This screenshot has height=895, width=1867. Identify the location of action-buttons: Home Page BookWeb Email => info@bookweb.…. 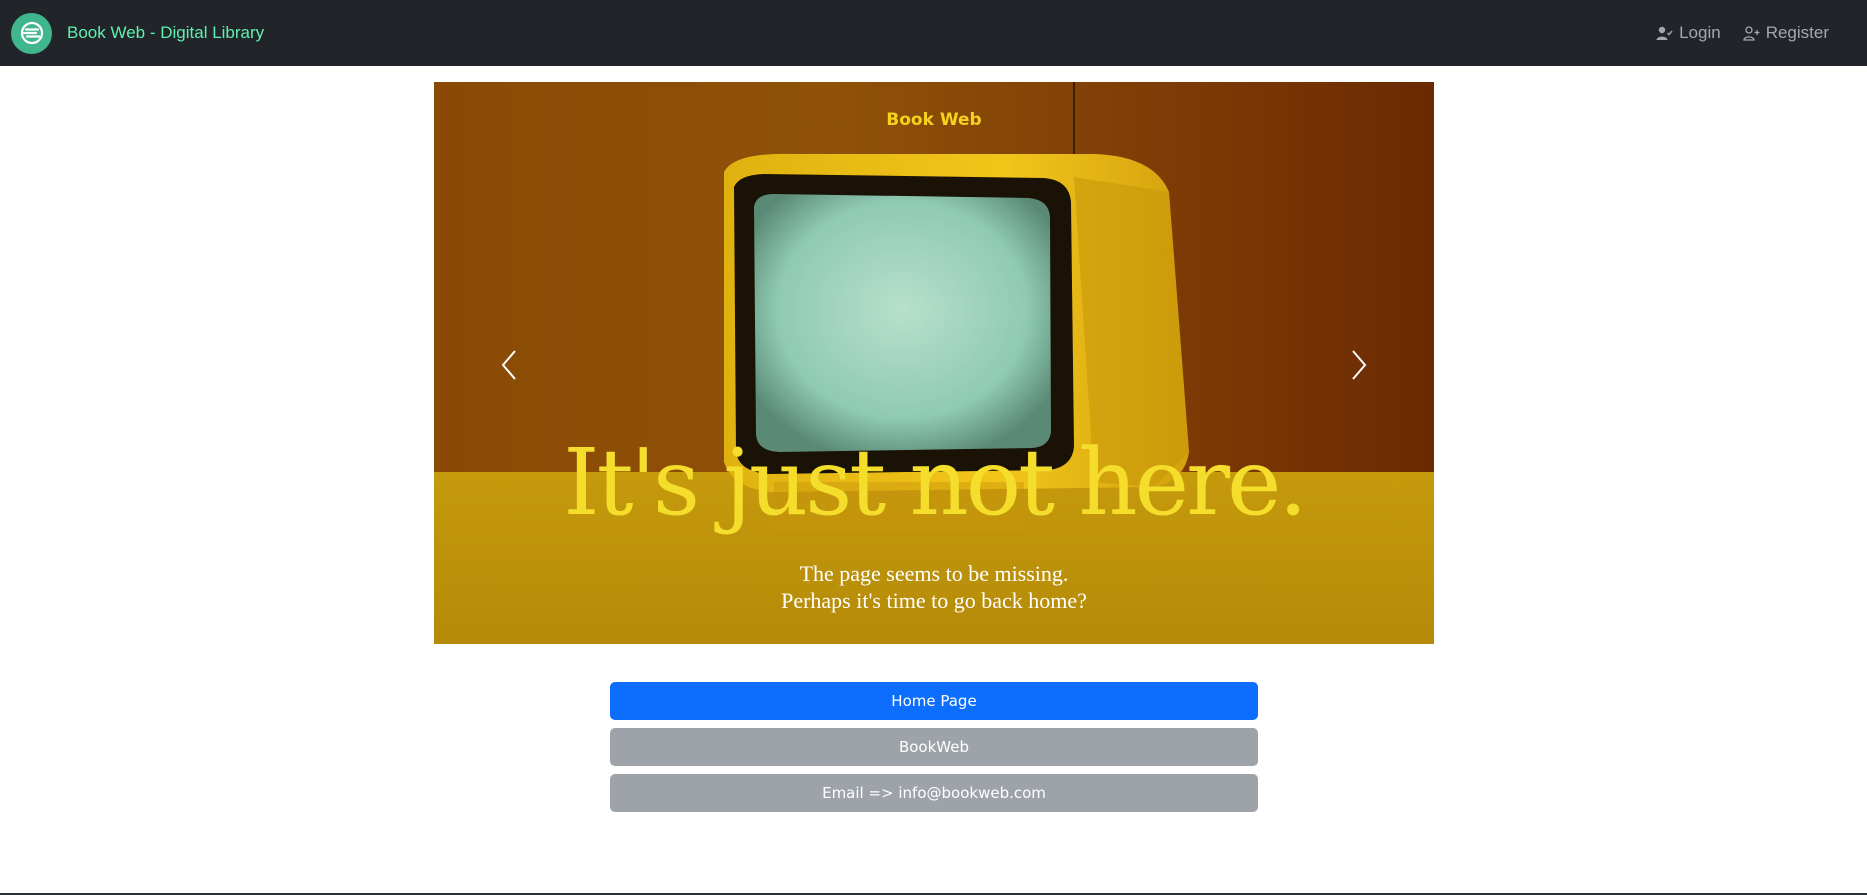
(934, 751).